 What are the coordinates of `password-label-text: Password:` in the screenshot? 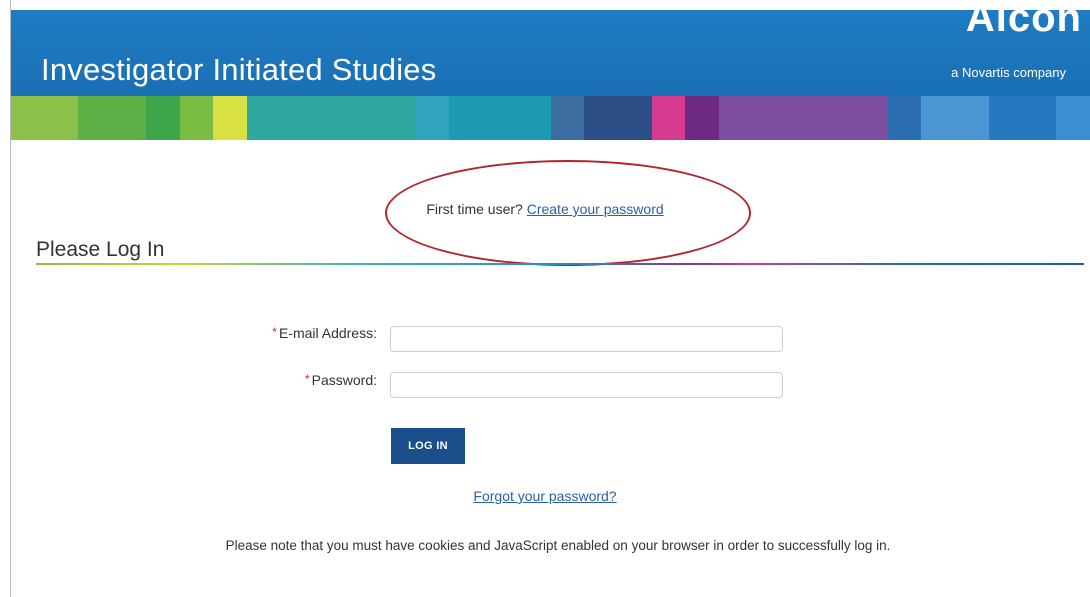 It's located at (344, 380).